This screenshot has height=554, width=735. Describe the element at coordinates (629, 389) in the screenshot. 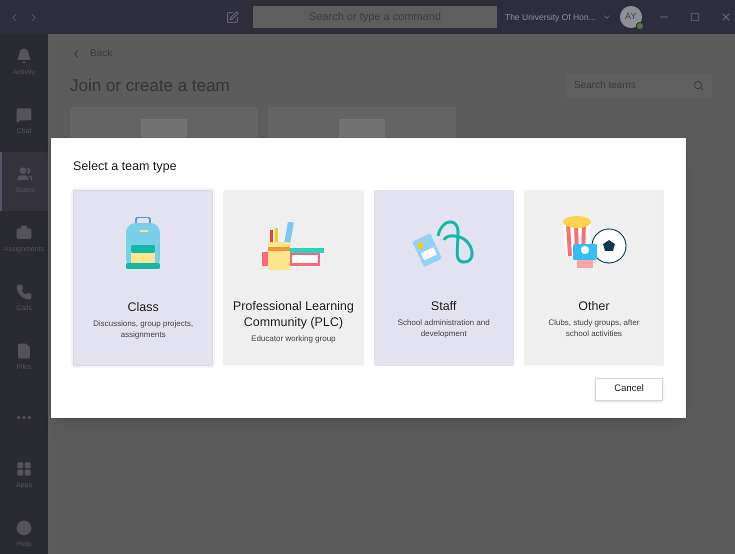

I see `cancel-button: Cancel` at that location.